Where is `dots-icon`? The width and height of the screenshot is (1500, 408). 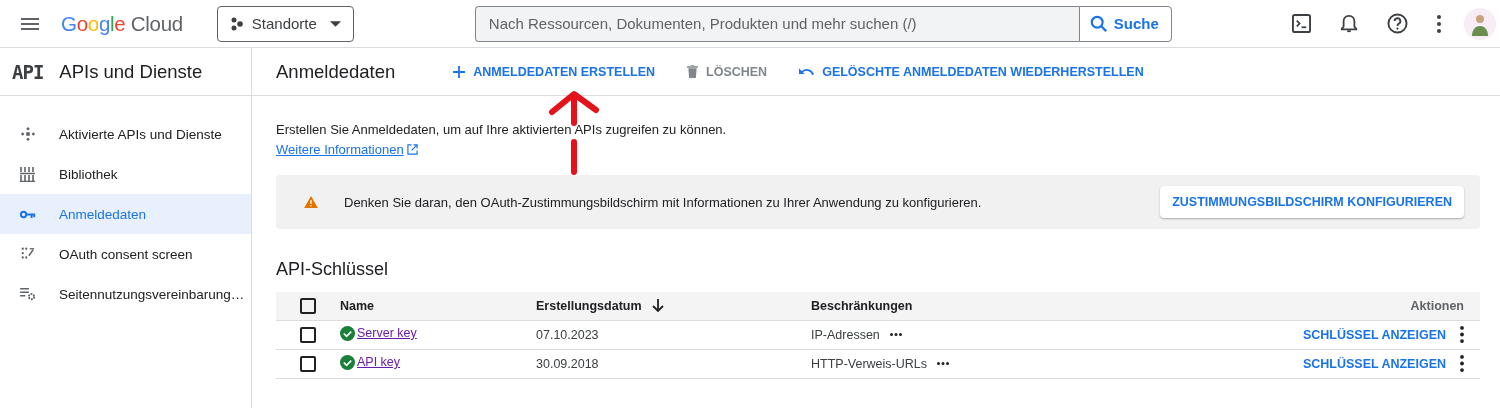 dots-icon is located at coordinates (236, 23).